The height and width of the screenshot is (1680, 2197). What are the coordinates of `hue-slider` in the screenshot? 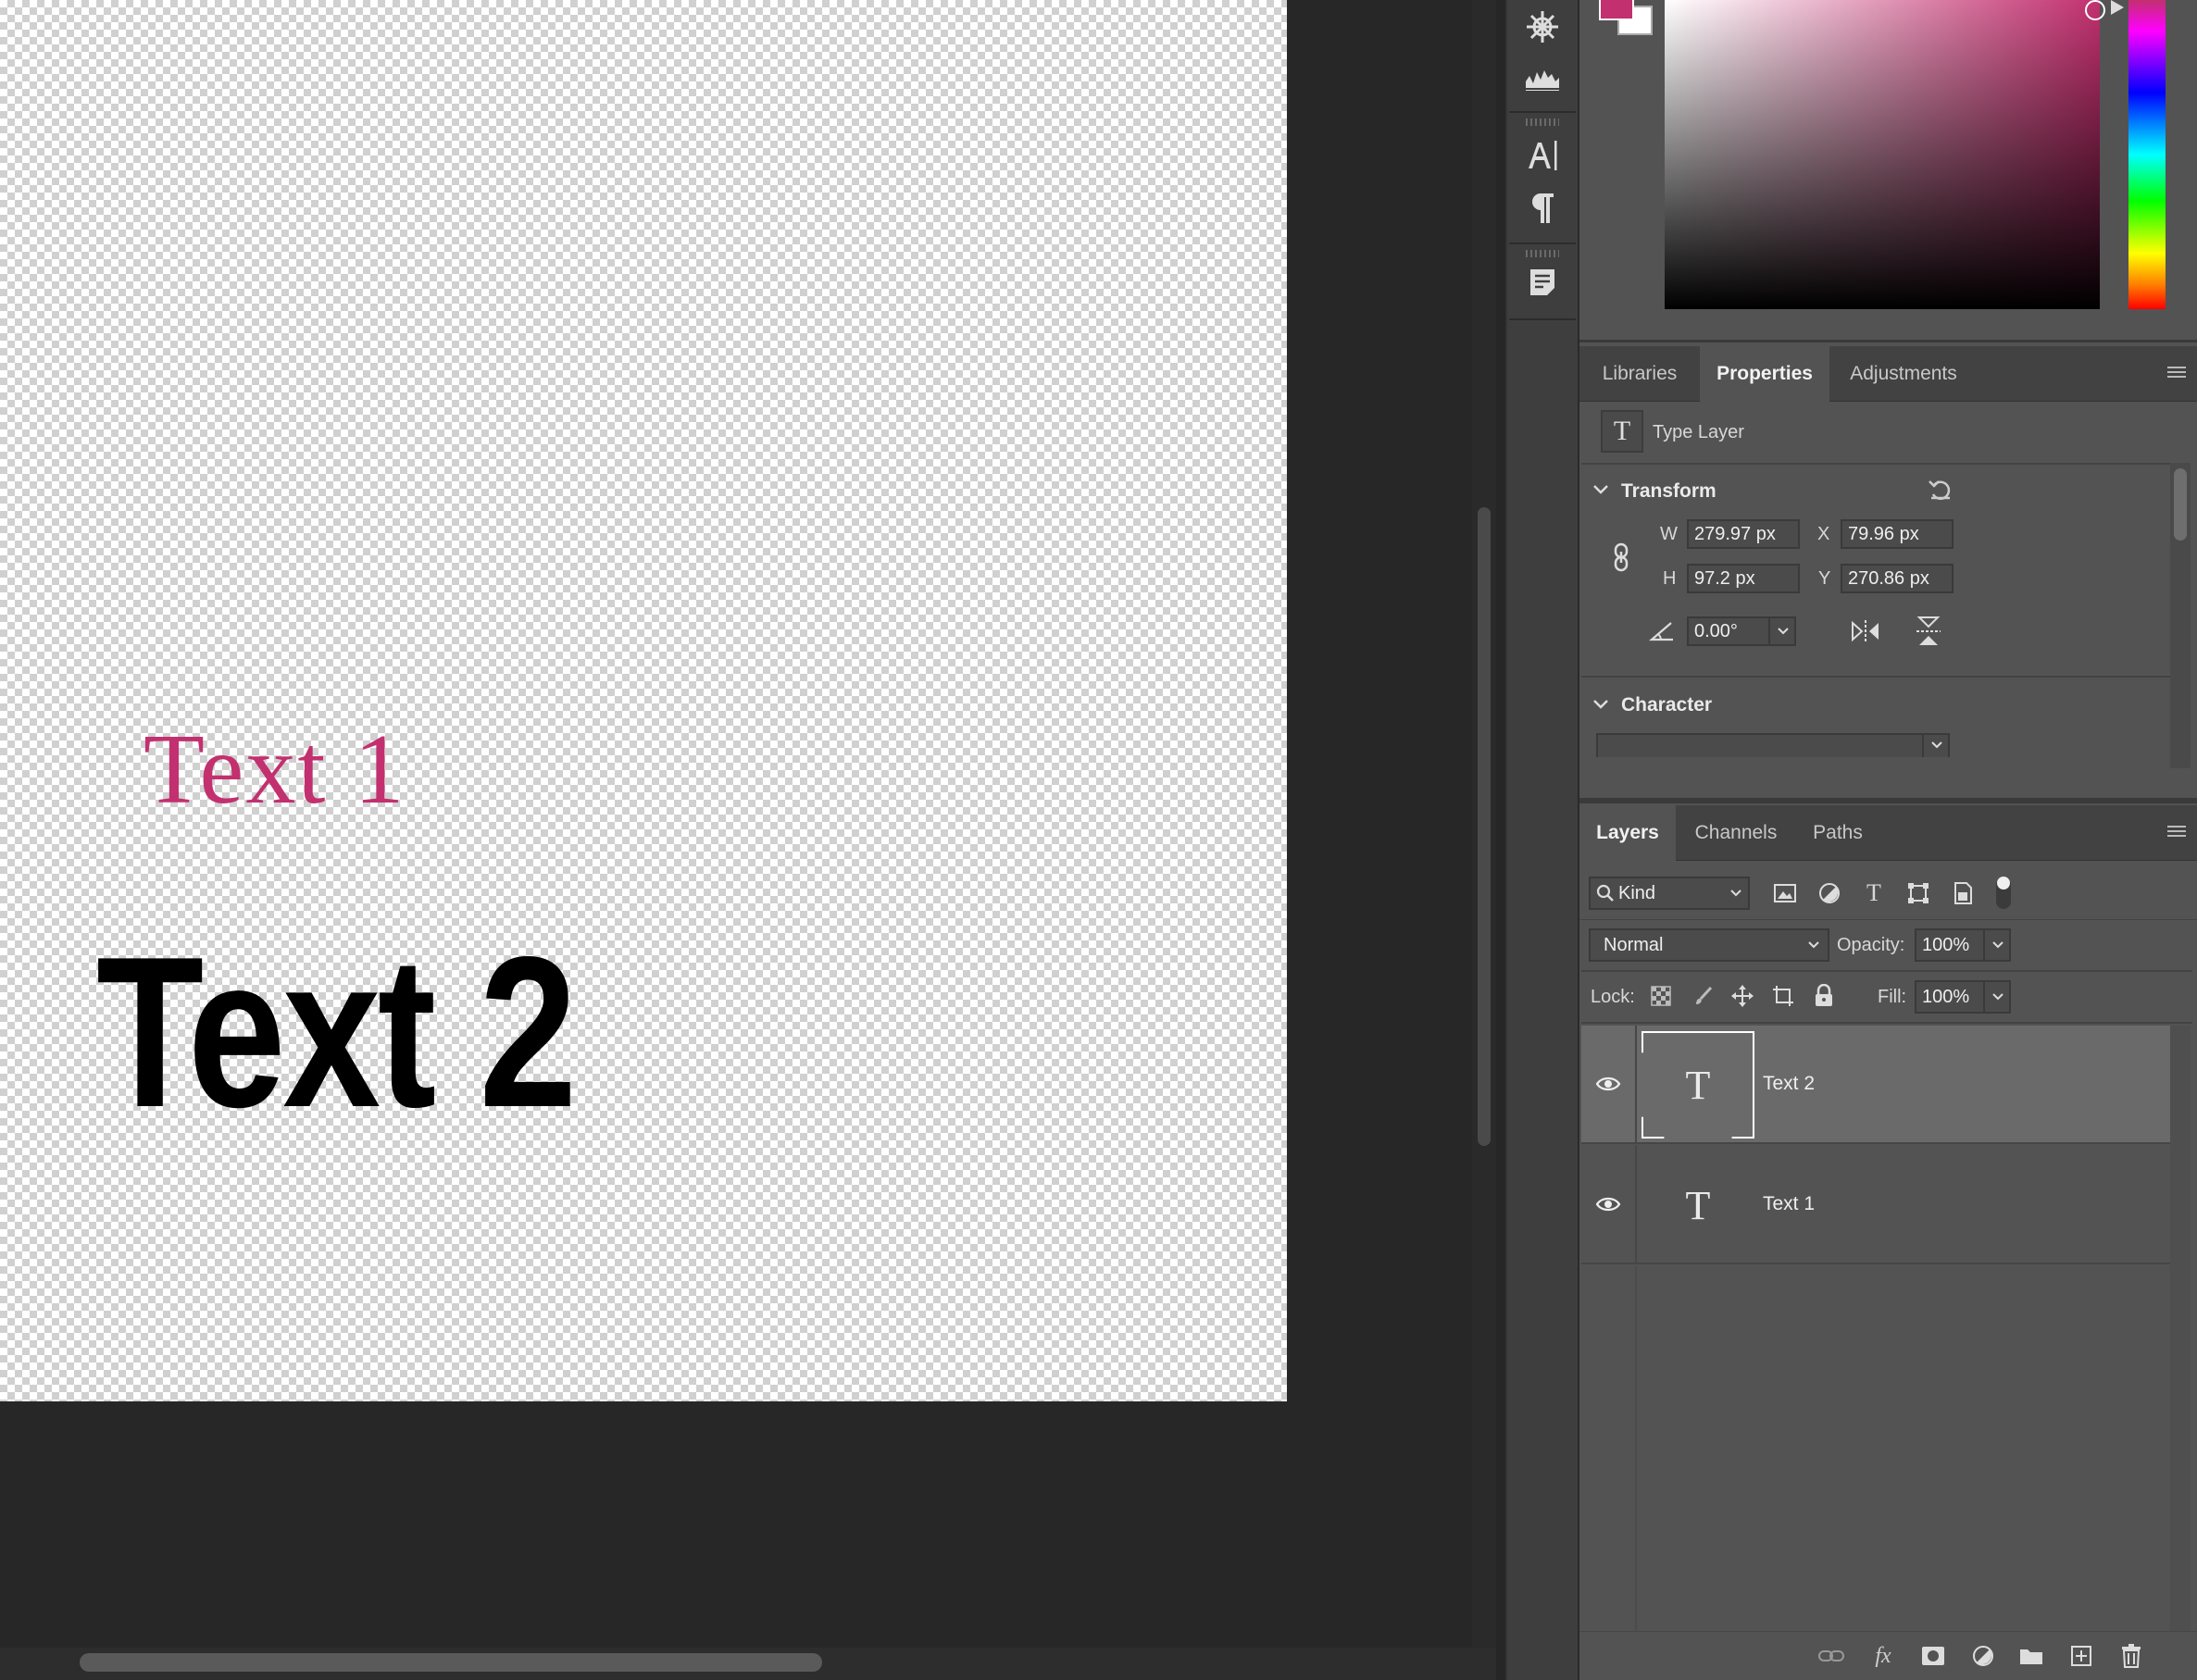 It's located at (2147, 154).